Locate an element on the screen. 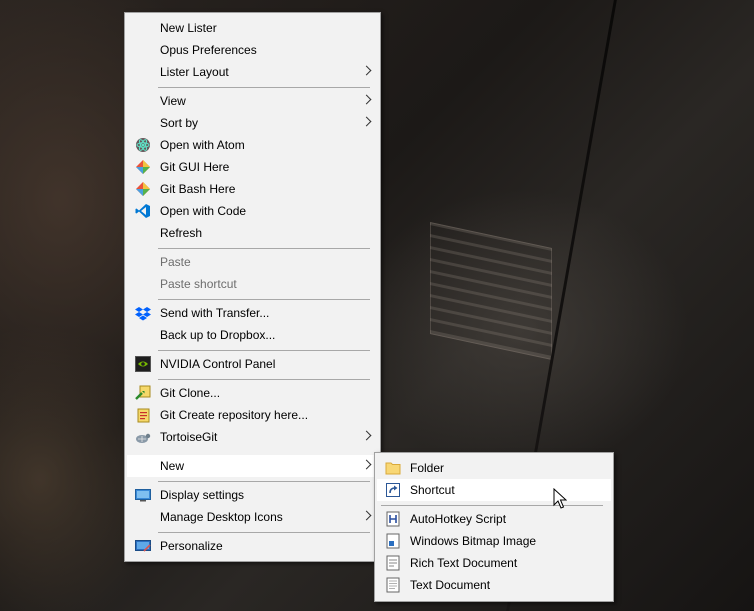 The height and width of the screenshot is (611, 754). menu-item-manage-desktop-icons: Manage Desktop Icons is located at coordinates (252, 517).